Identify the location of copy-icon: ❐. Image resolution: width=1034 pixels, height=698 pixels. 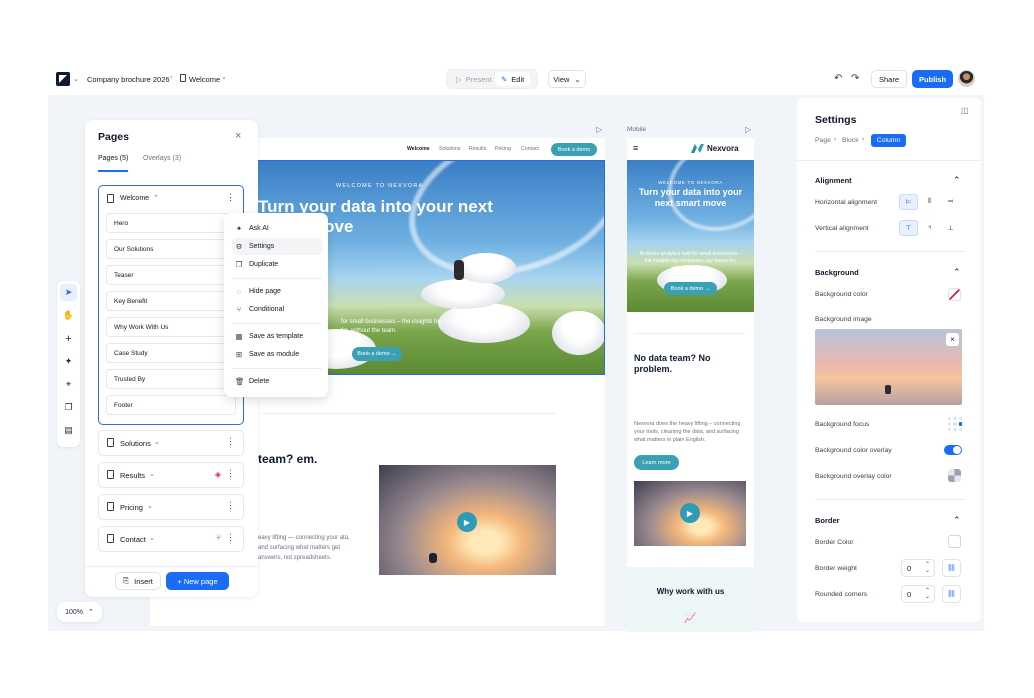
(68, 407).